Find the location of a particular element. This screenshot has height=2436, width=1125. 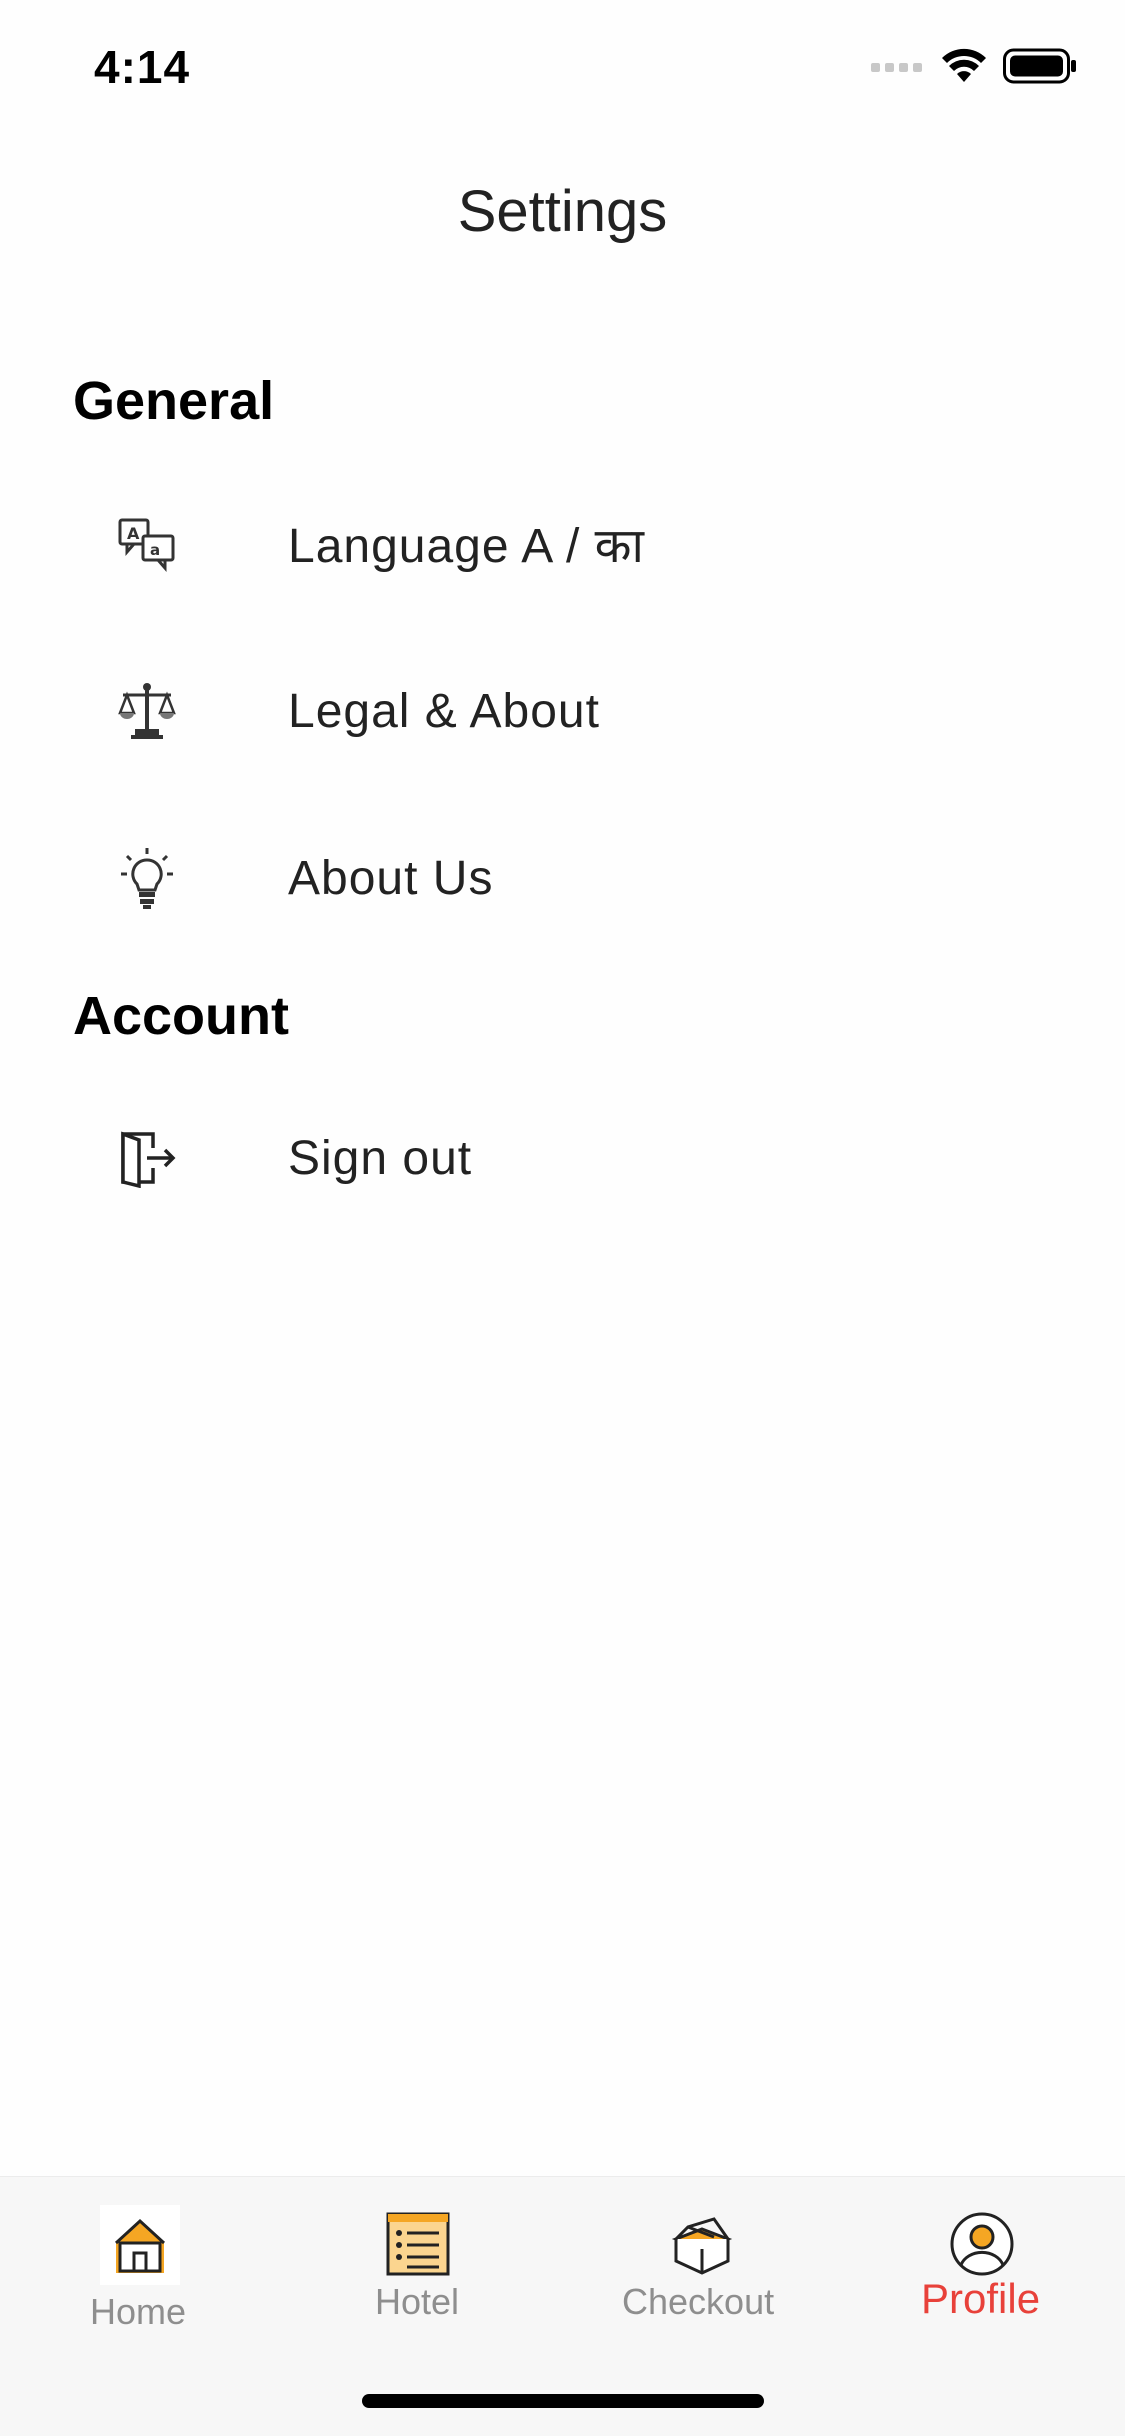

settings-row-legal-label: Legal & About is located at coordinates (444, 711).